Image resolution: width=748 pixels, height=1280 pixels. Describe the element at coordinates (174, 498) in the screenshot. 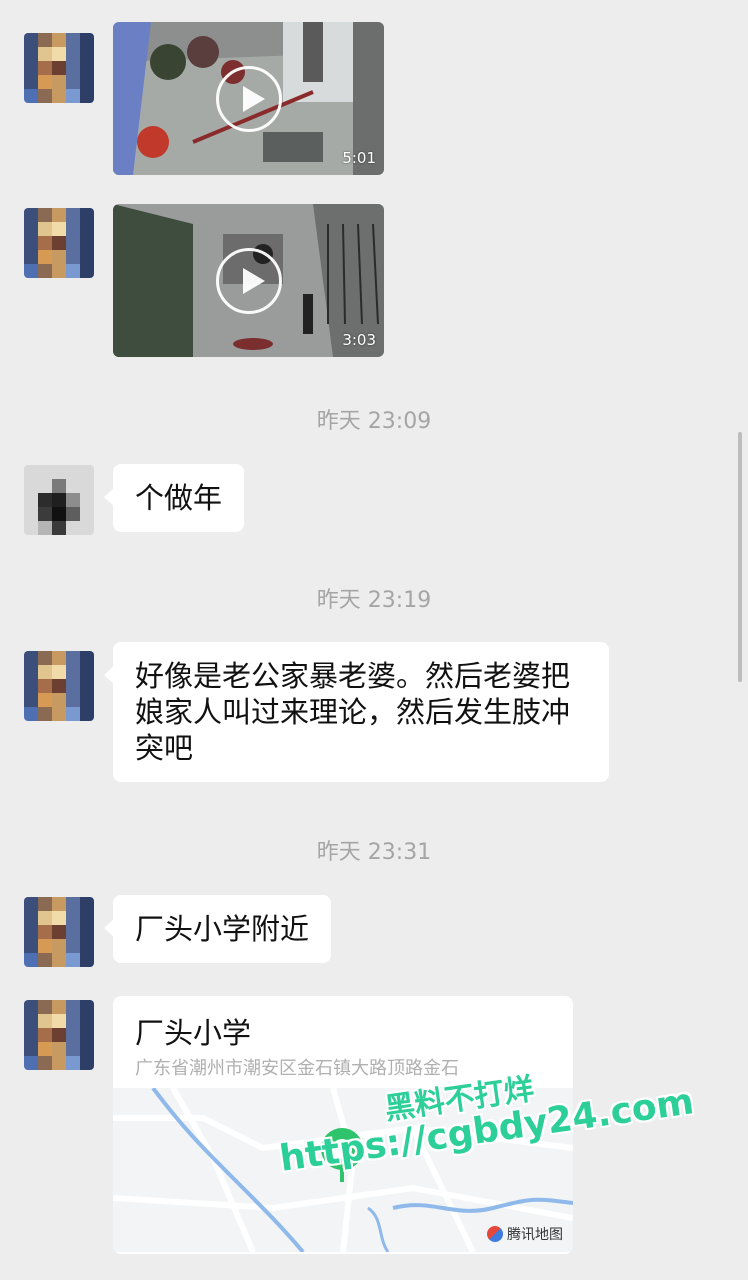

I see `message-bubble: 个做年` at that location.